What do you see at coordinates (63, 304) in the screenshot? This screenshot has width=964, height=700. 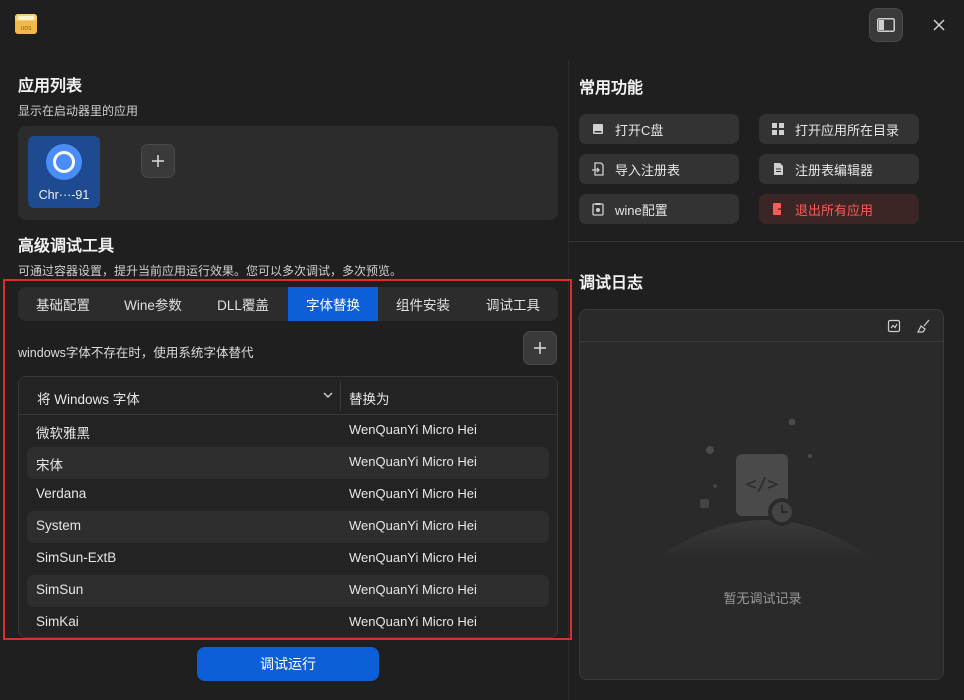 I see `tab-basic: 基础配置` at bounding box center [63, 304].